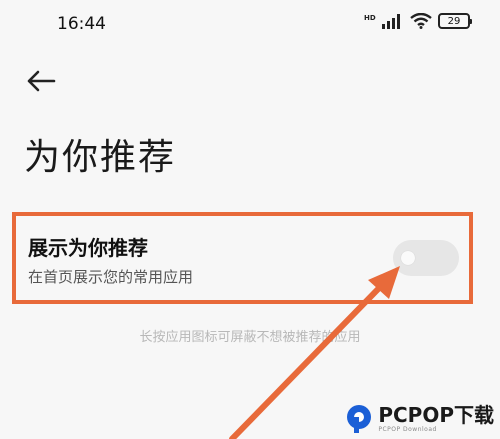 Image resolution: width=500 pixels, height=439 pixels. I want to click on signal-icon, so click(391, 21).